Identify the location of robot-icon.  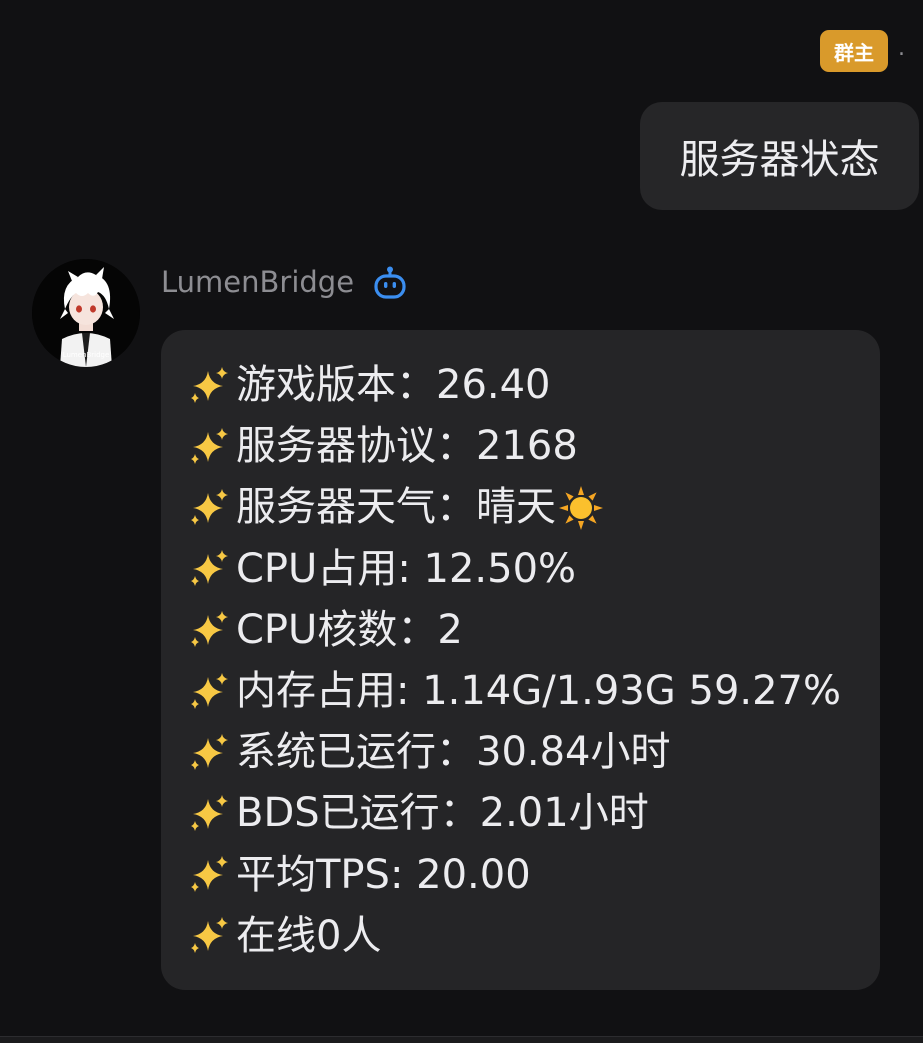
(390, 282).